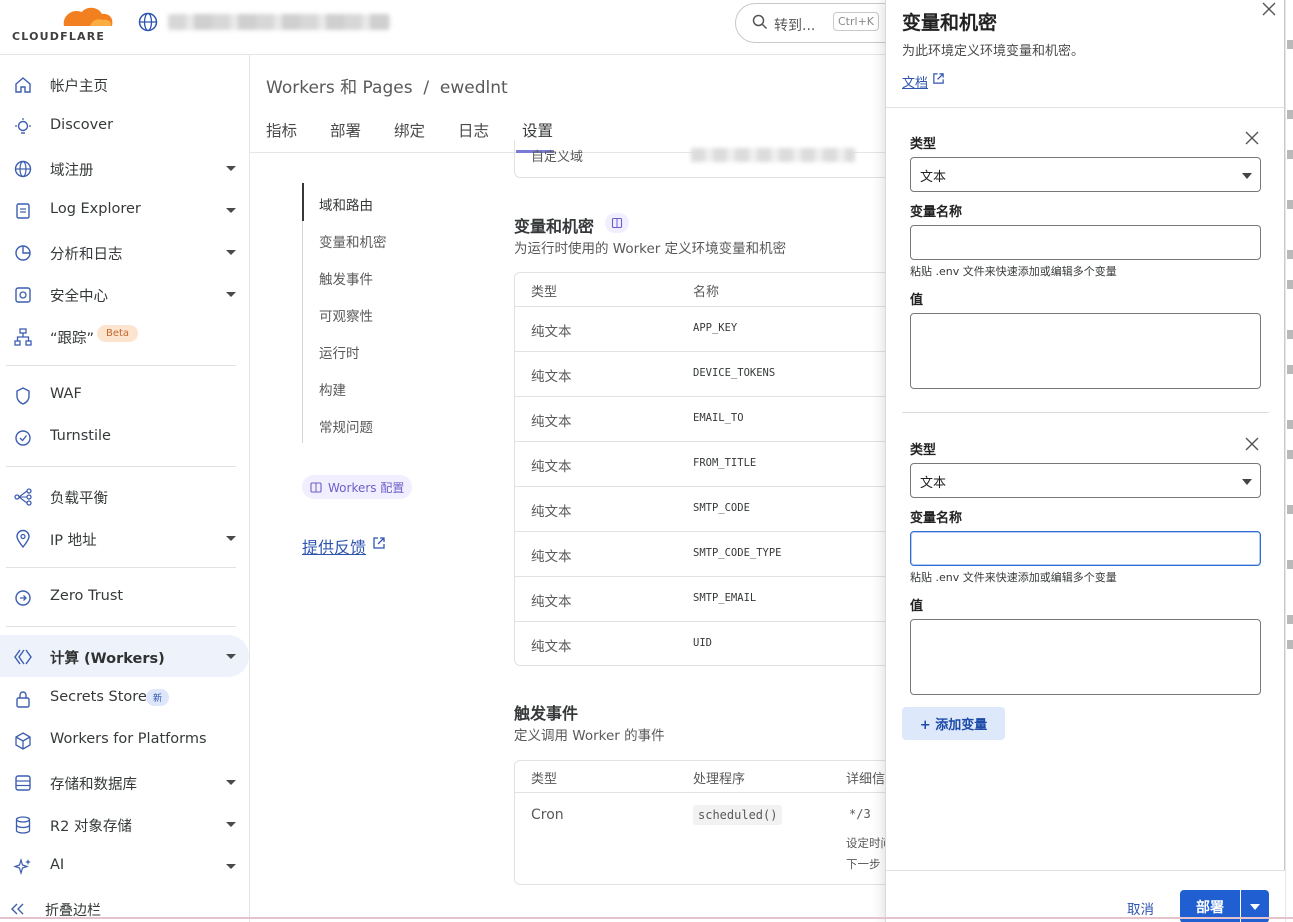  What do you see at coordinates (124, 782) in the screenshot?
I see `sidebar-item-storage-databases: 存储和数据库` at bounding box center [124, 782].